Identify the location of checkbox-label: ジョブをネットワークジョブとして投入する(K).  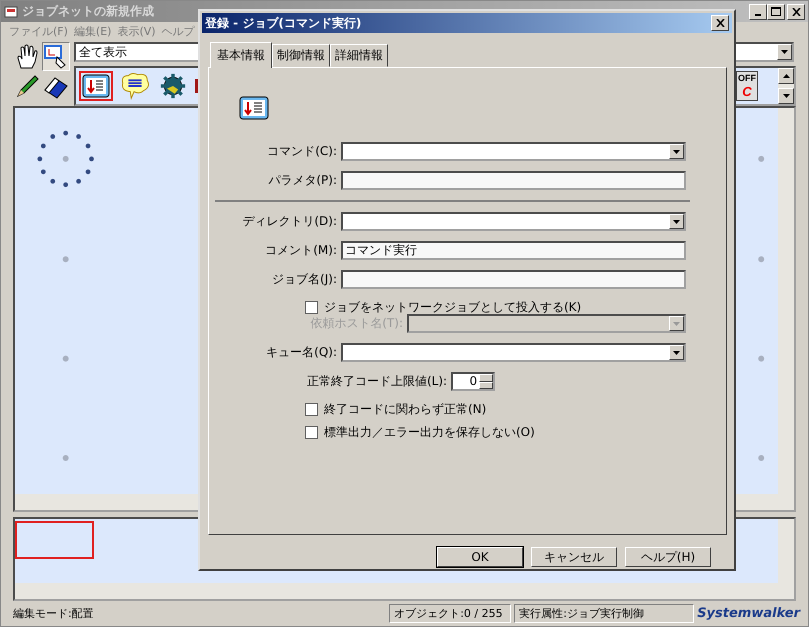
(453, 307).